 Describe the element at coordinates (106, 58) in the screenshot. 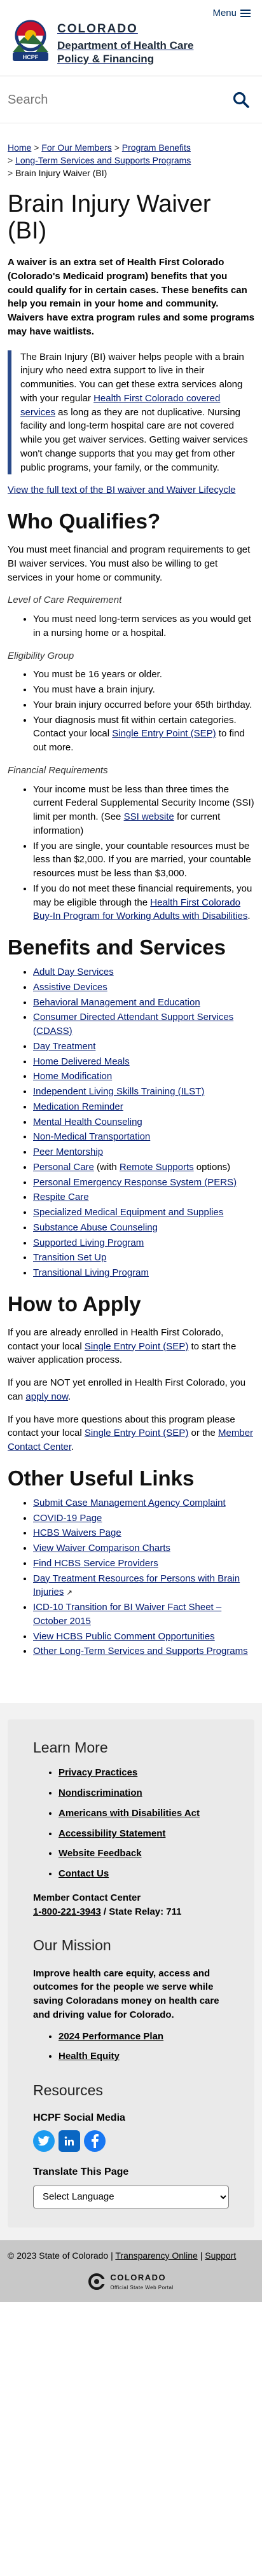

I see `logo-dept-line2: Policy & Financing` at that location.